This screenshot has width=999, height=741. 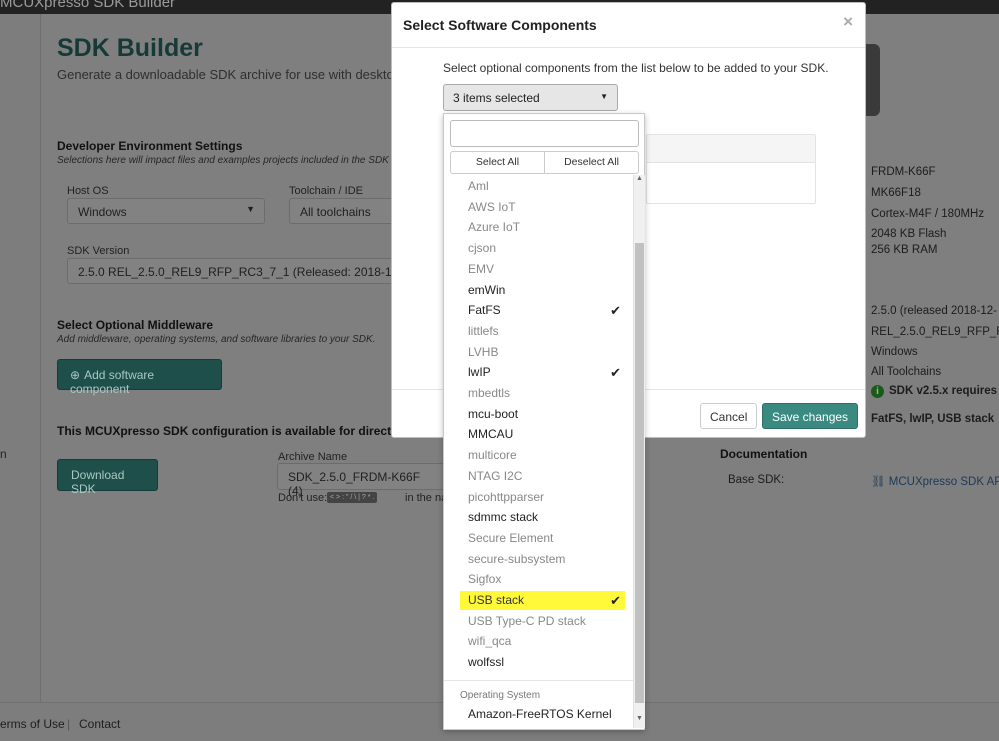 I want to click on list-item-label: LVHB, so click(x=483, y=351).